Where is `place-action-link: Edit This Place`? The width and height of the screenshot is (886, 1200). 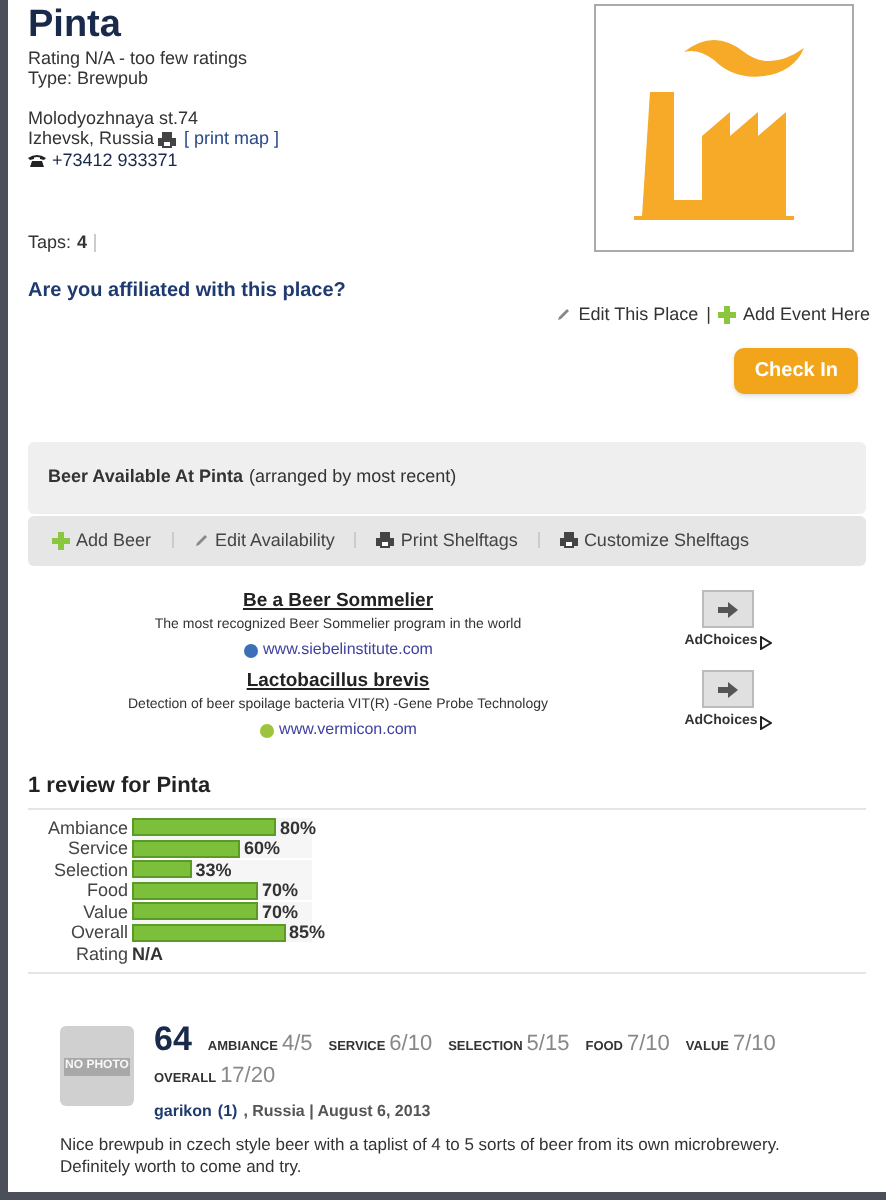
place-action-link: Edit This Place is located at coordinates (627, 314).